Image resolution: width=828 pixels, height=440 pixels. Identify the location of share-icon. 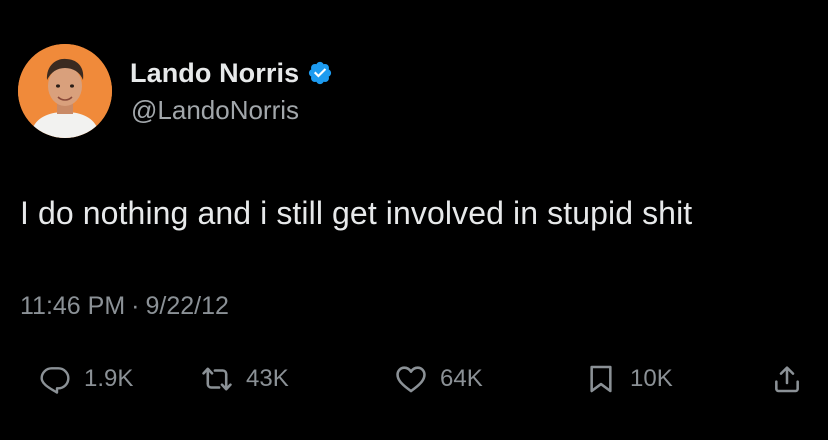
(787, 379).